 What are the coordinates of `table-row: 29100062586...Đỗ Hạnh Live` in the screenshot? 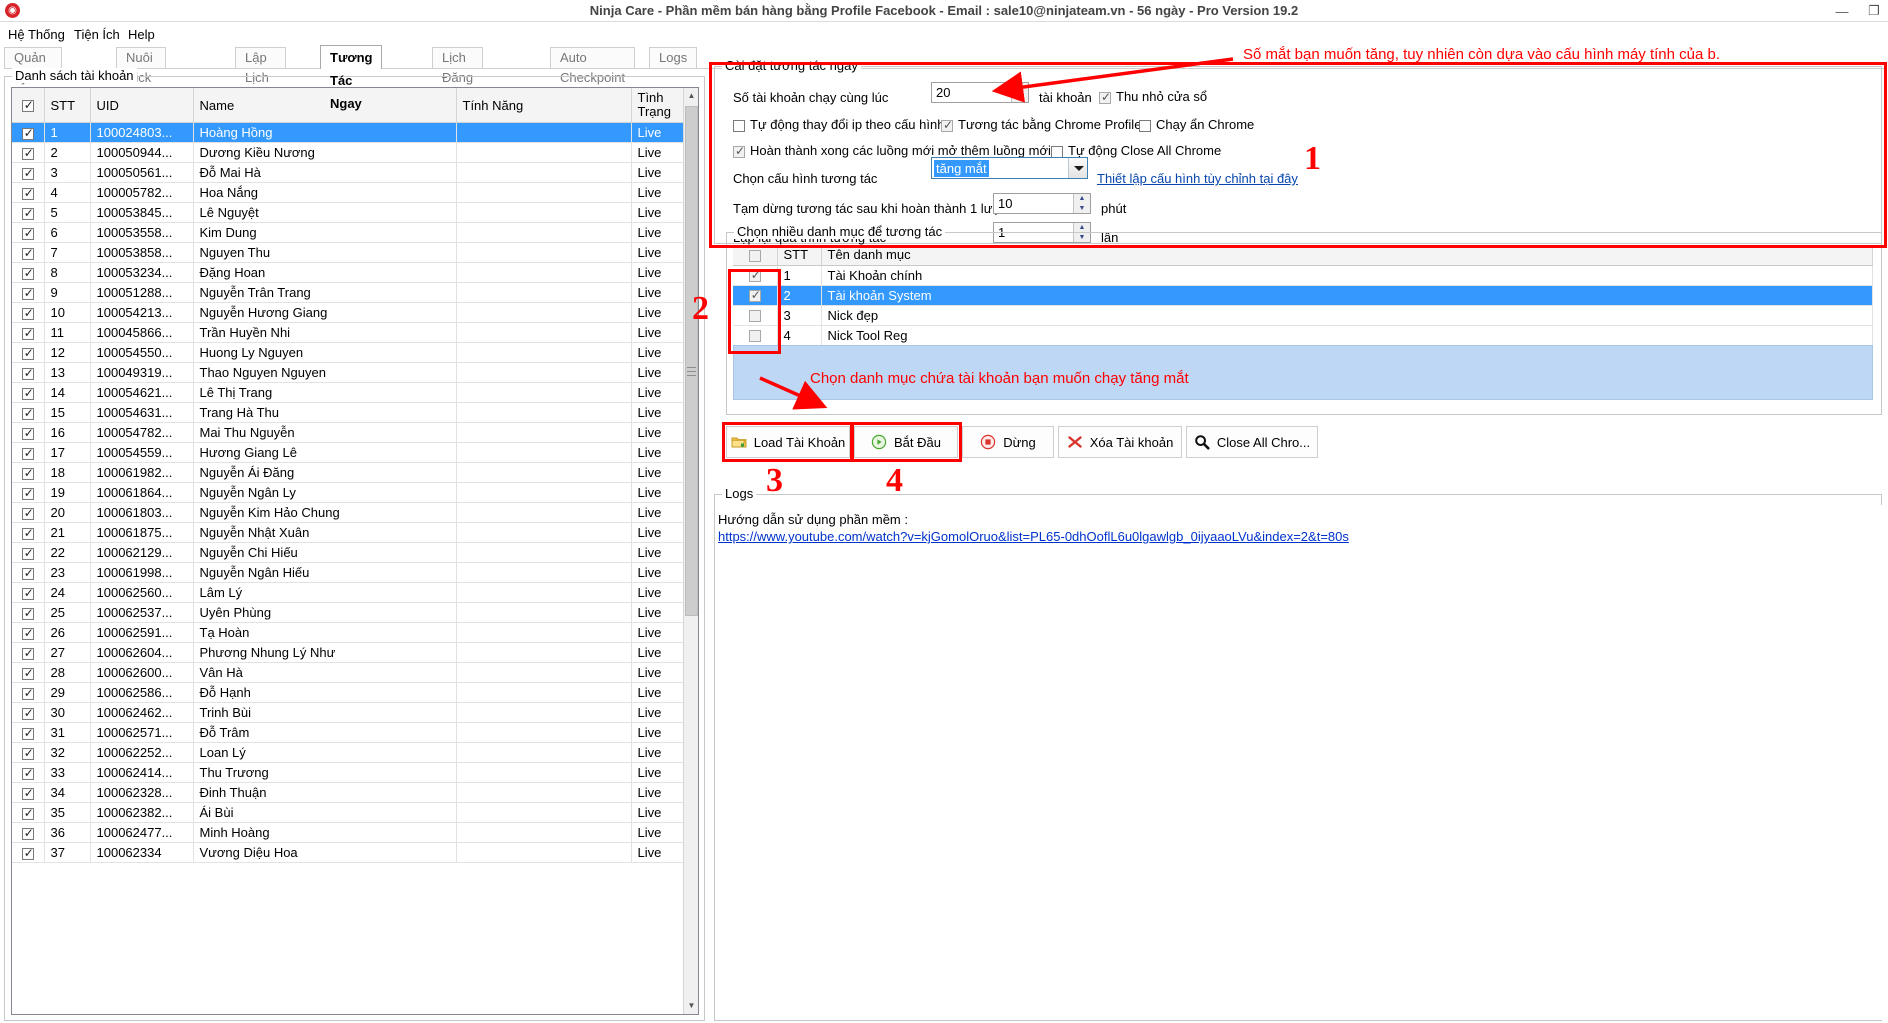 It's located at (349, 692).